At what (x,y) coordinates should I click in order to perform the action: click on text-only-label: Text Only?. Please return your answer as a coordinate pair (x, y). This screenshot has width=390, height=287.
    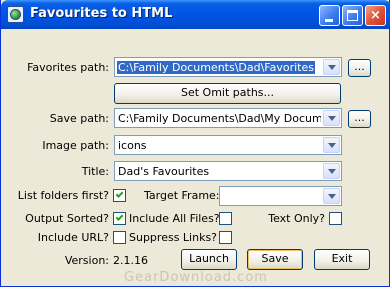
    Looking at the image, I should click on (296, 218).